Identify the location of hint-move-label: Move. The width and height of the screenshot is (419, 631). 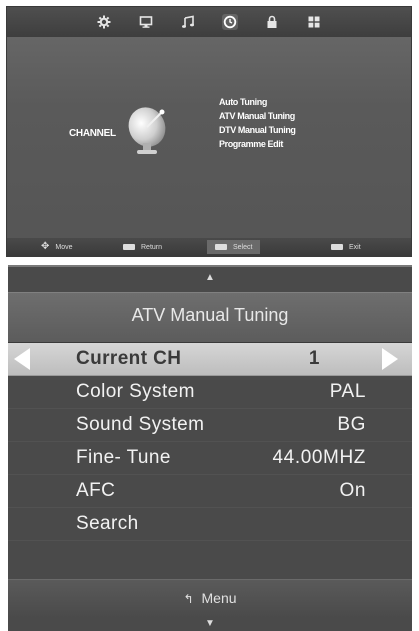
(64, 247).